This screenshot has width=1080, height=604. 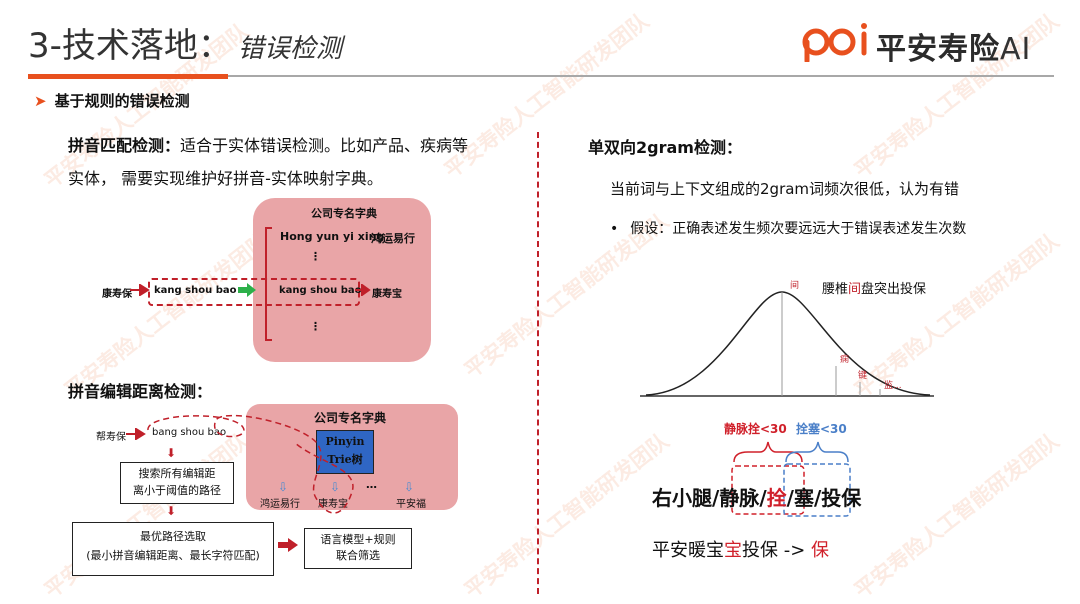 What do you see at coordinates (358, 555) in the screenshot?
I see `lm-line2: 联合筛选` at bounding box center [358, 555].